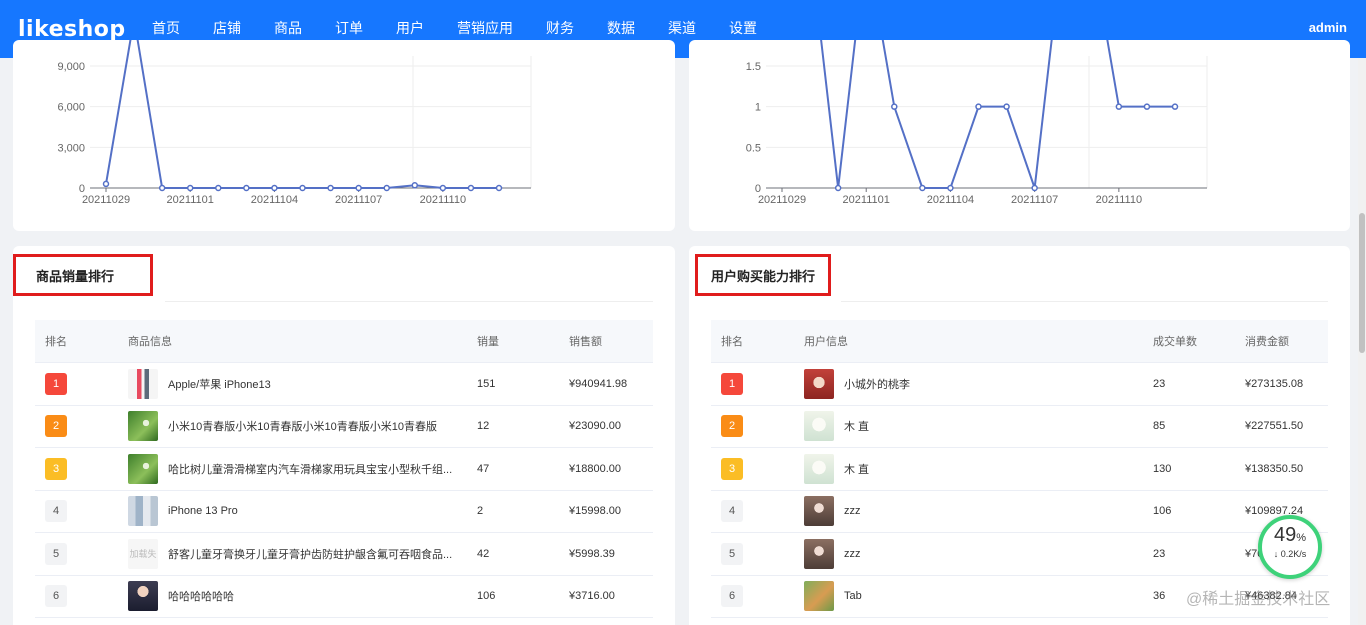 The image size is (1366, 625). I want to click on rank-badge: 4, so click(56, 511).